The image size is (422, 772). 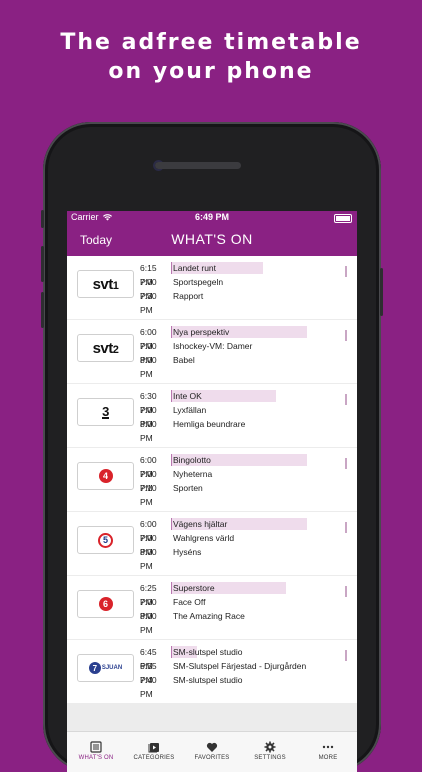 What do you see at coordinates (42, 310) in the screenshot?
I see `volume-down-button` at bounding box center [42, 310].